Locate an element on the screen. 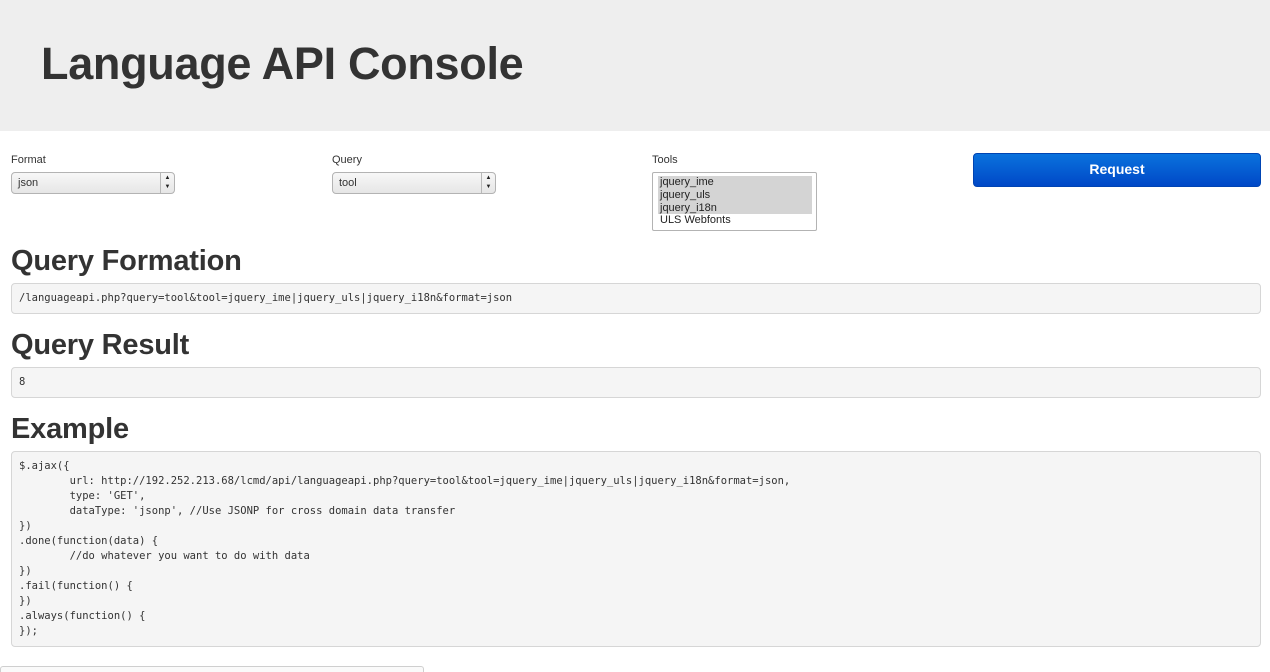  tools-option-jquery-uls: jquery_uls is located at coordinates (735, 195).